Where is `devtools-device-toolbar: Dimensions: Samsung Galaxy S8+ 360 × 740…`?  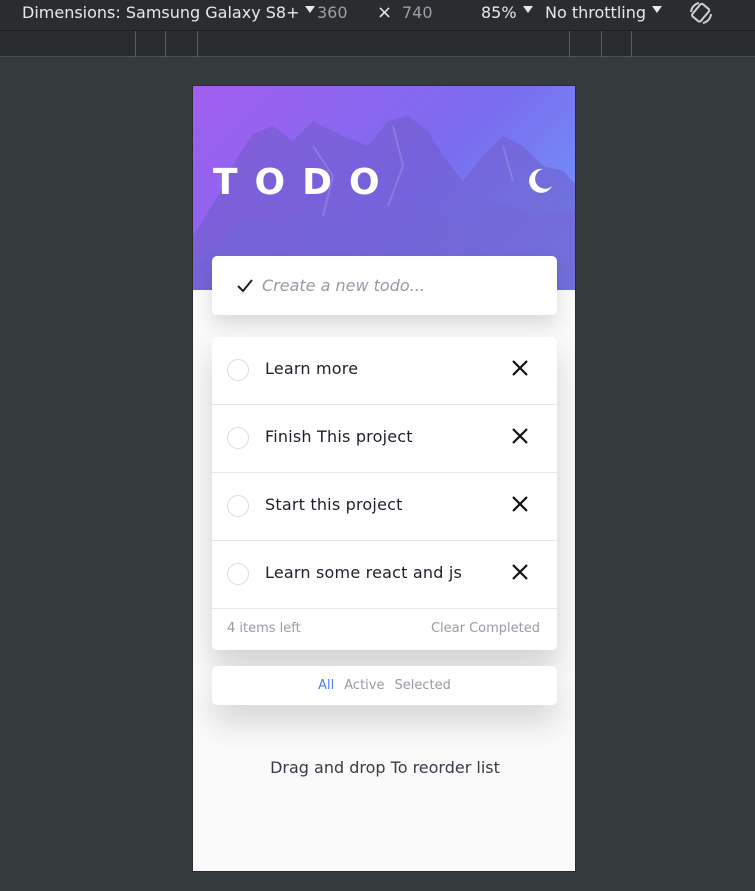
devtools-device-toolbar: Dimensions: Samsung Galaxy S8+ 360 × 740… is located at coordinates (377, 15).